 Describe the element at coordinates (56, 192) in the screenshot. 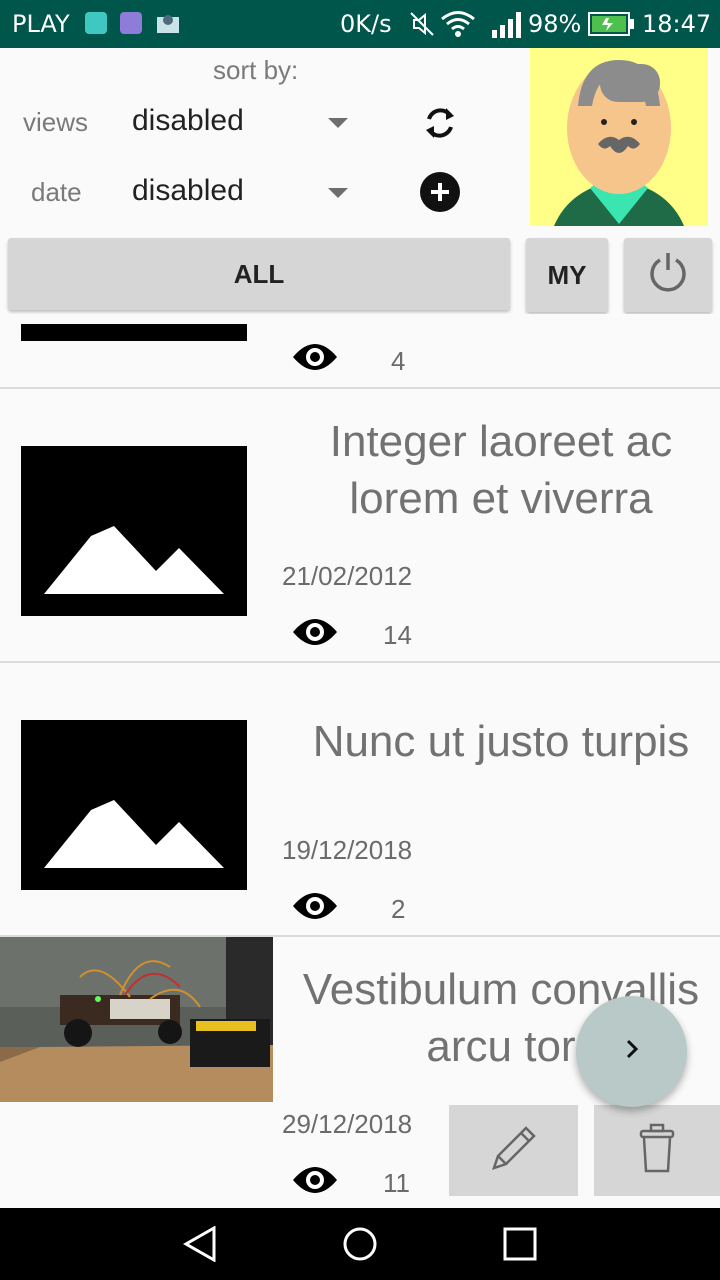

I see `sort-date-label: date` at that location.